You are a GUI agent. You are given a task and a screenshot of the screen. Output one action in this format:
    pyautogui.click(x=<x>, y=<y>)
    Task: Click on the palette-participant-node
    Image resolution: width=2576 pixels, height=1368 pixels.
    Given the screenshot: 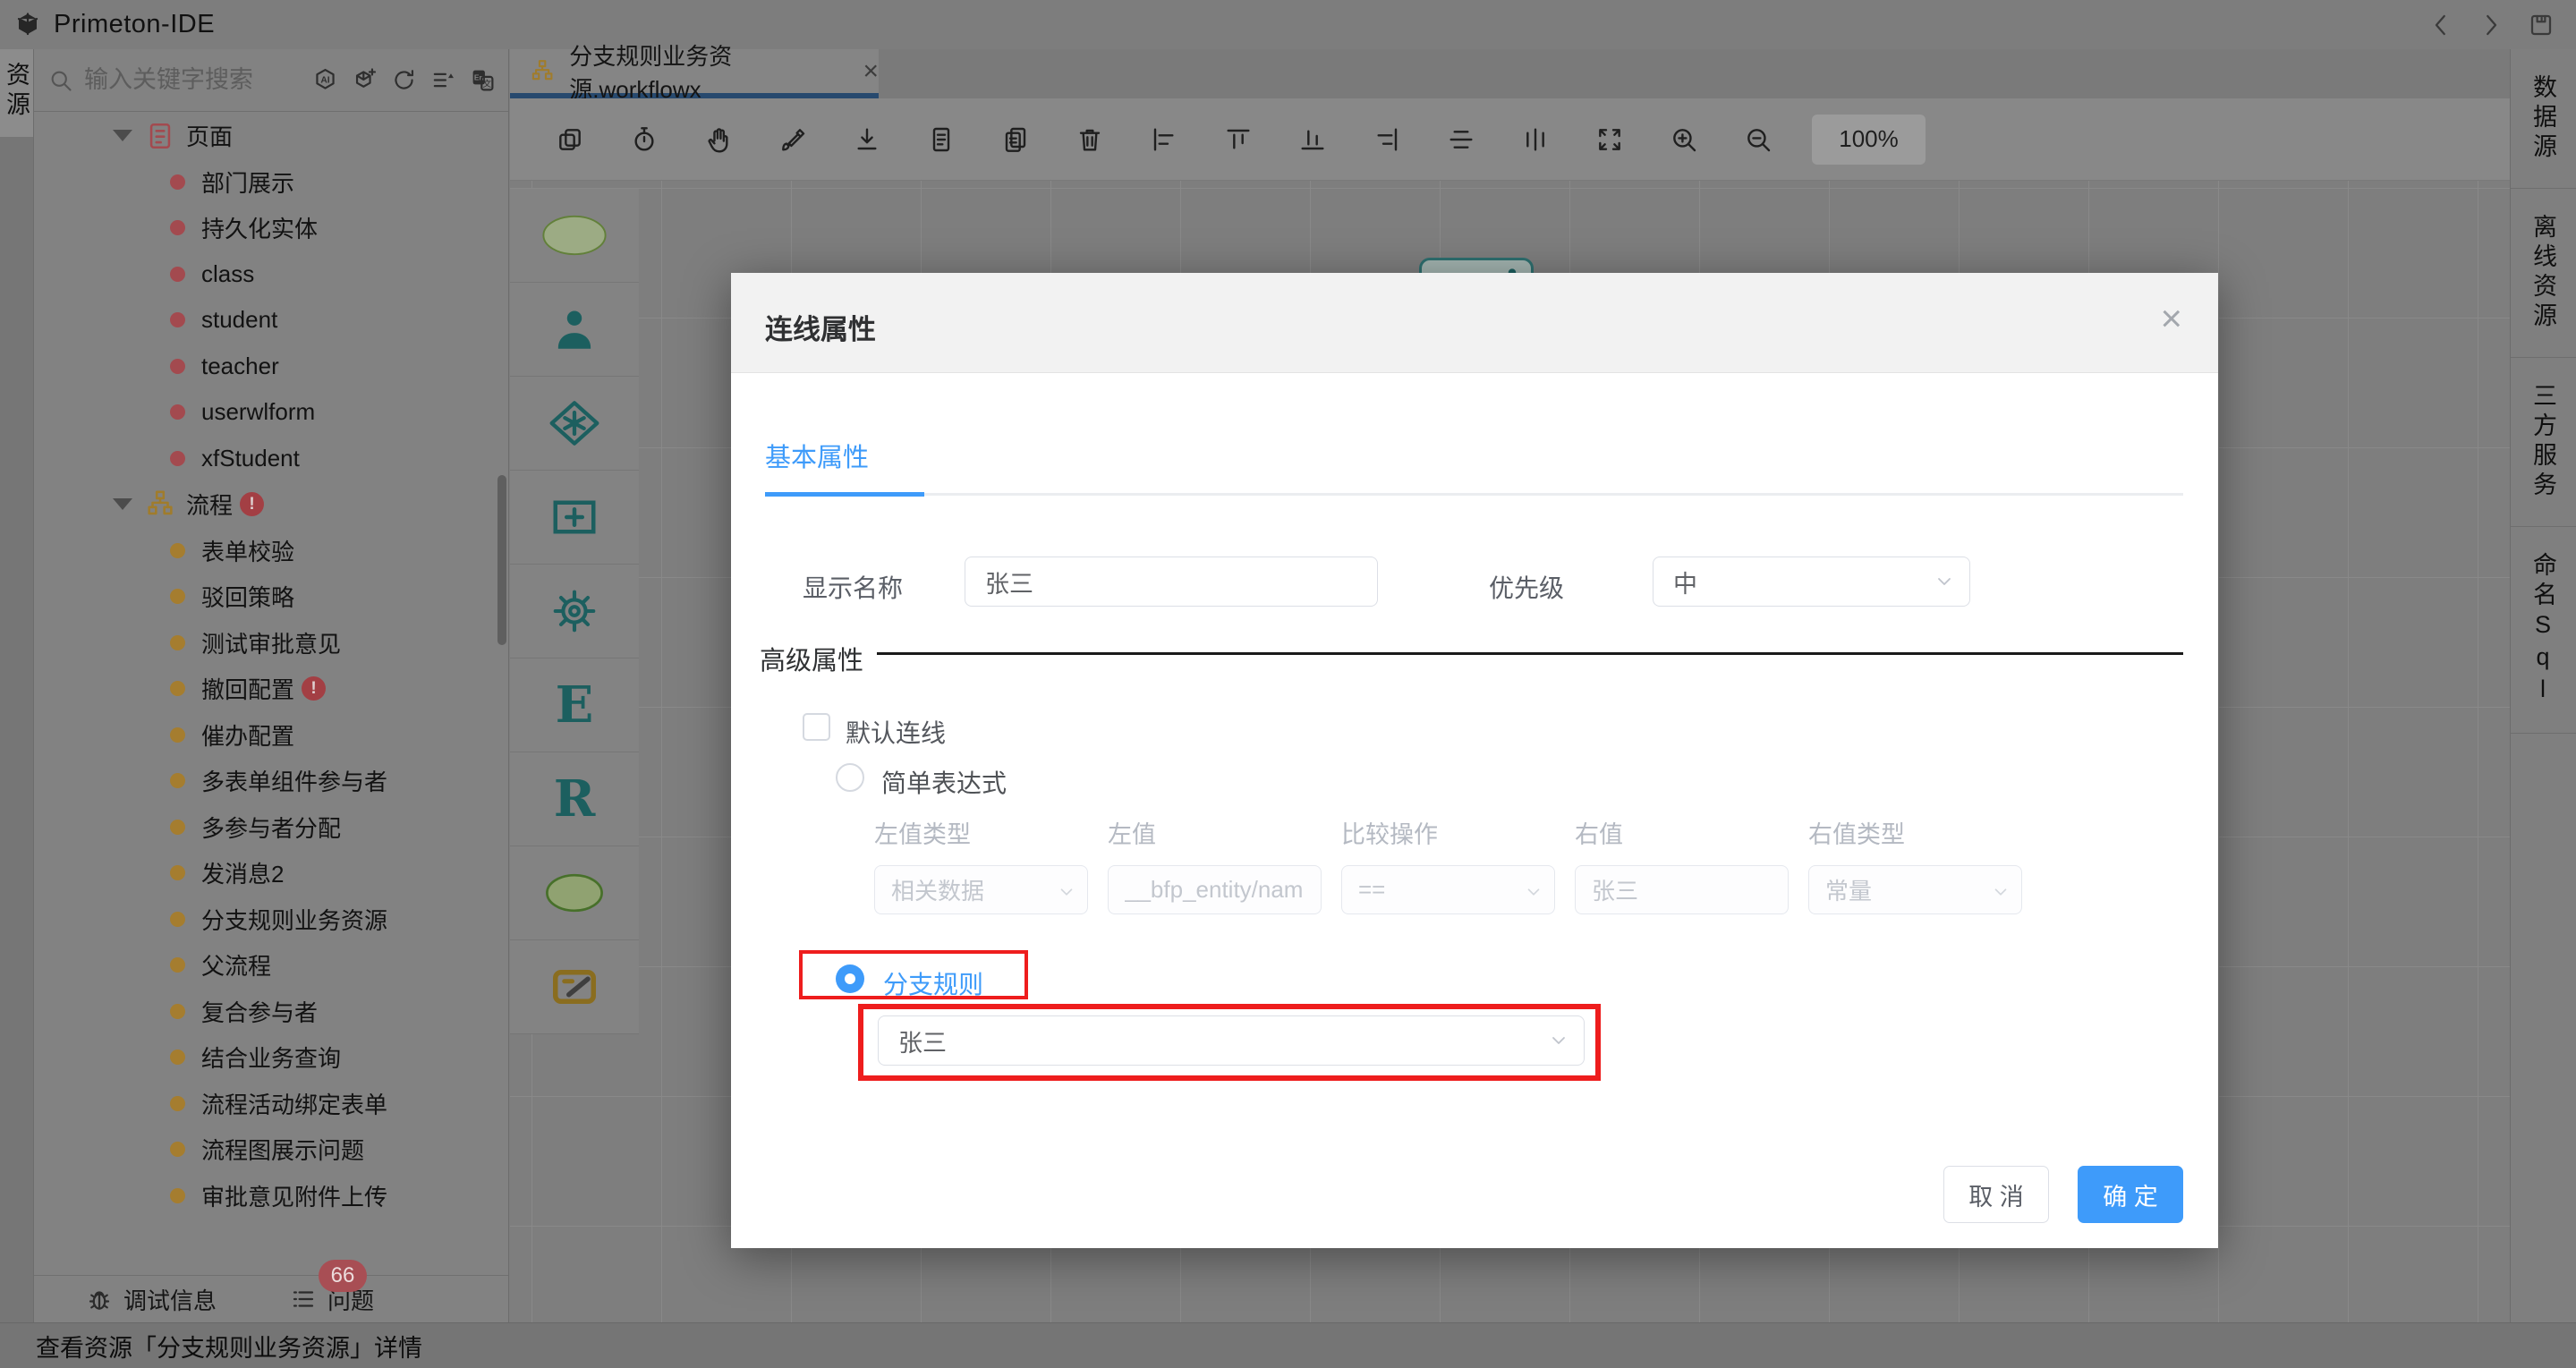 What is the action you would take?
    pyautogui.click(x=574, y=330)
    